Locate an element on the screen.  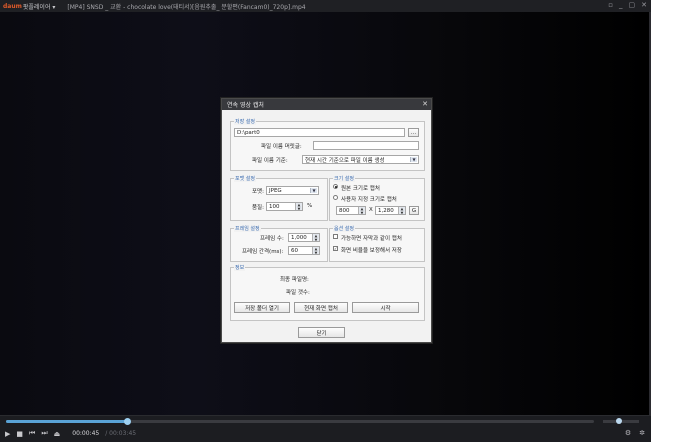
custom-height-input: 1,280 ▲ ▼ is located at coordinates (390, 210).